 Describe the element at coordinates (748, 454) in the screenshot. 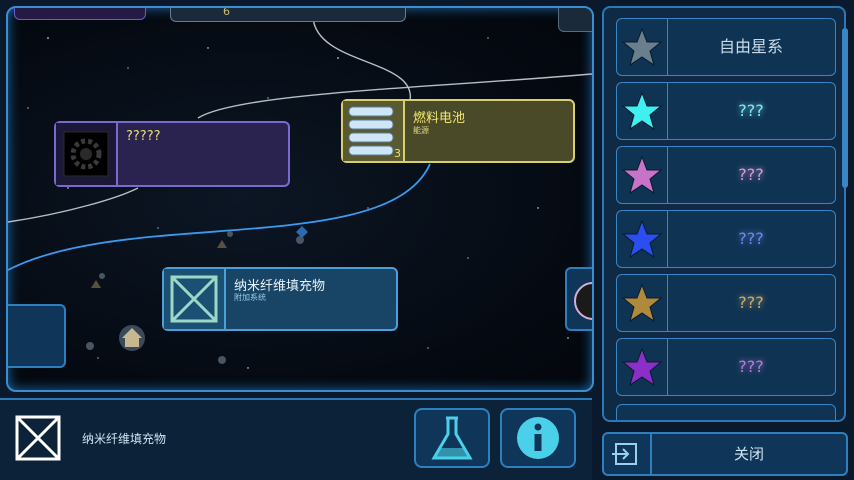

I see `close-button-label: 关闭` at that location.